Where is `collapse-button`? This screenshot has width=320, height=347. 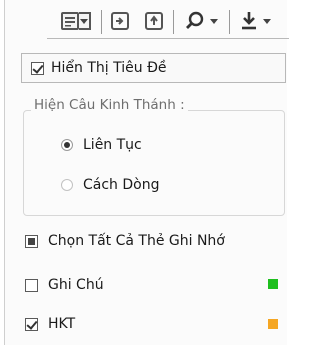 collapse-button is located at coordinates (120, 21).